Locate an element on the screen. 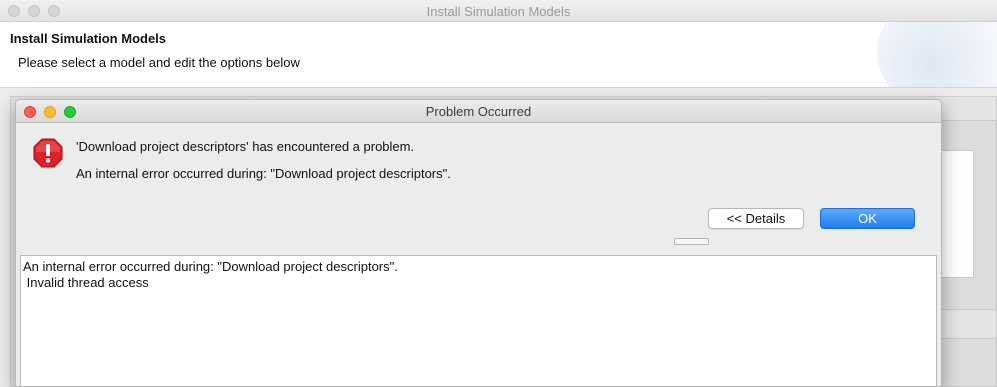 The image size is (997, 387). back-window-titlebar: Install Simulation Models is located at coordinates (498, 11).